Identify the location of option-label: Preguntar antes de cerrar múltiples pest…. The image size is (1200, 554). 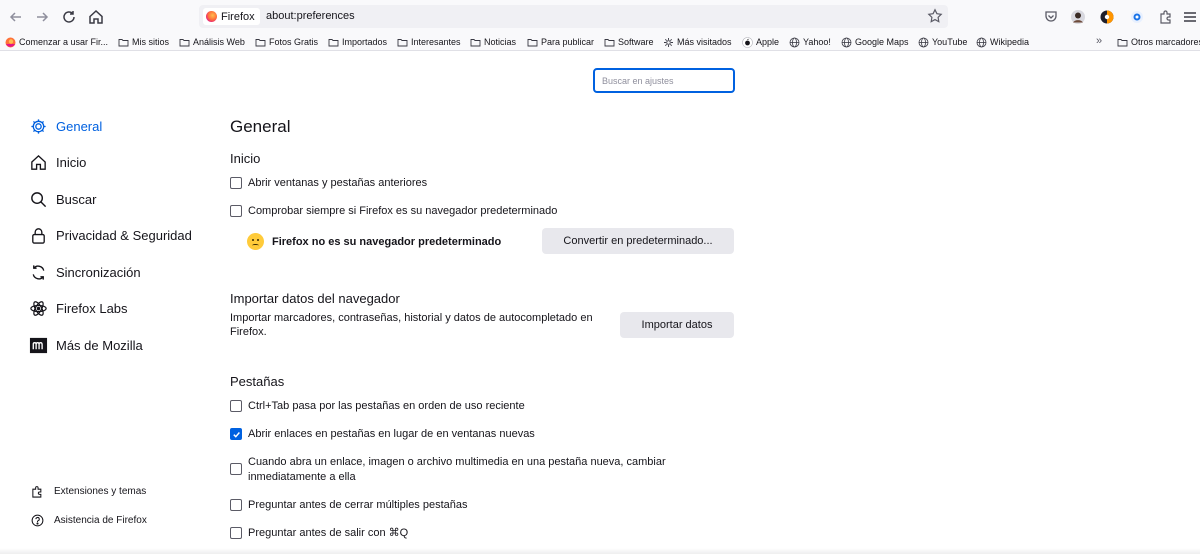
(358, 505).